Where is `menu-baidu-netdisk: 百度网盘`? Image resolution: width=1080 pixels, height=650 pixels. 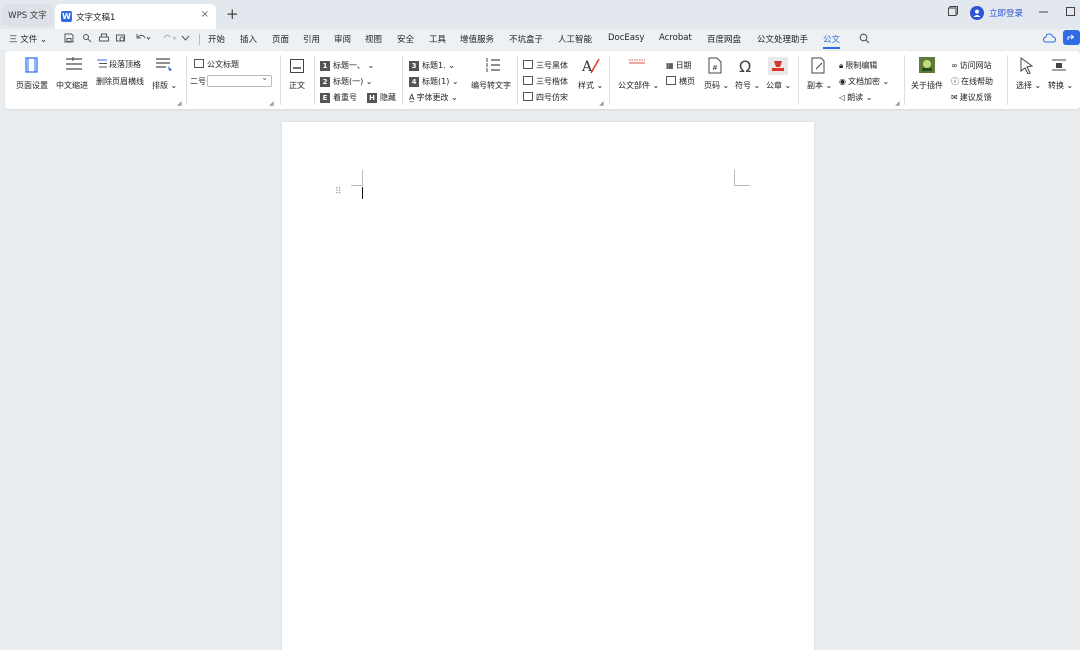
menu-baidu-netdisk: 百度网盘 is located at coordinates (724, 39).